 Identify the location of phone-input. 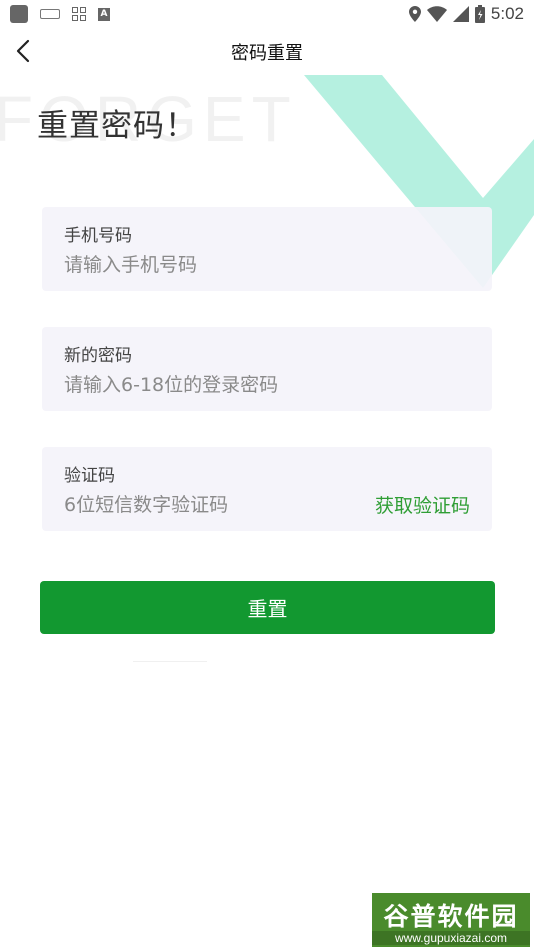
(204, 265).